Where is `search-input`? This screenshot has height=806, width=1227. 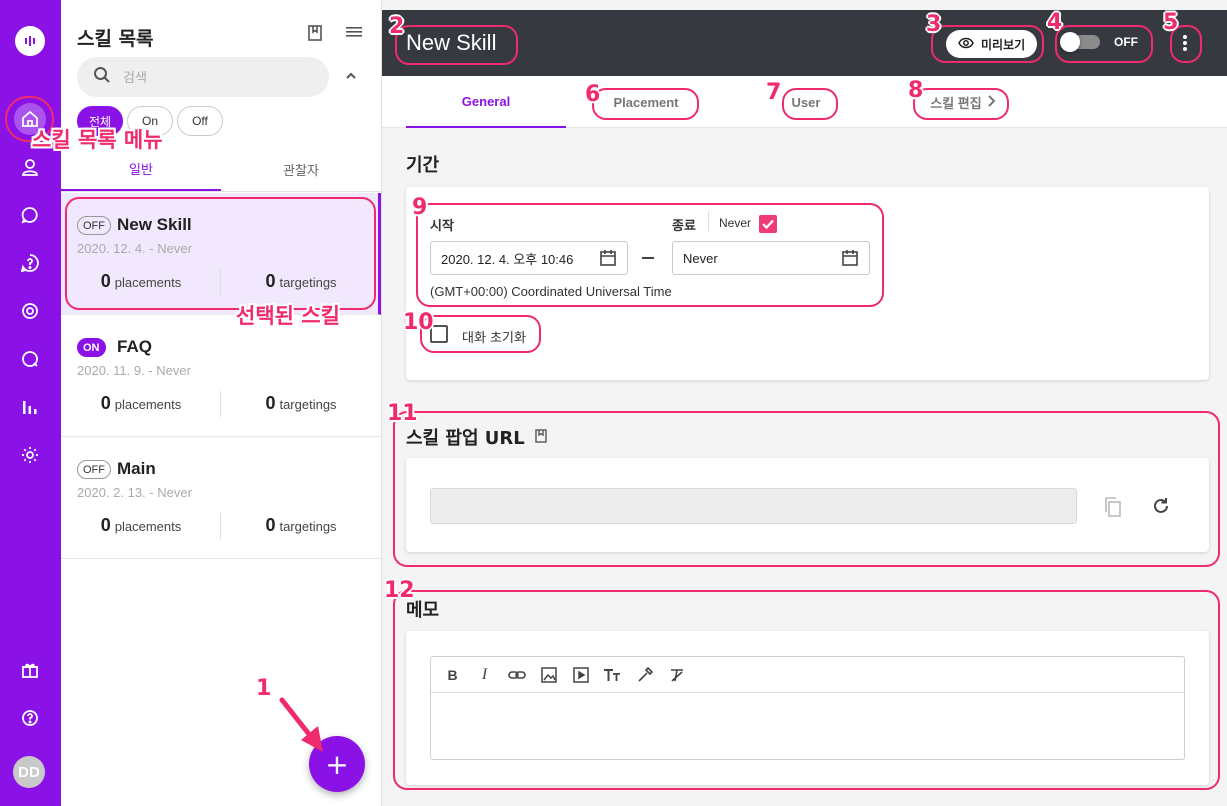
search-input is located at coordinates (213, 77).